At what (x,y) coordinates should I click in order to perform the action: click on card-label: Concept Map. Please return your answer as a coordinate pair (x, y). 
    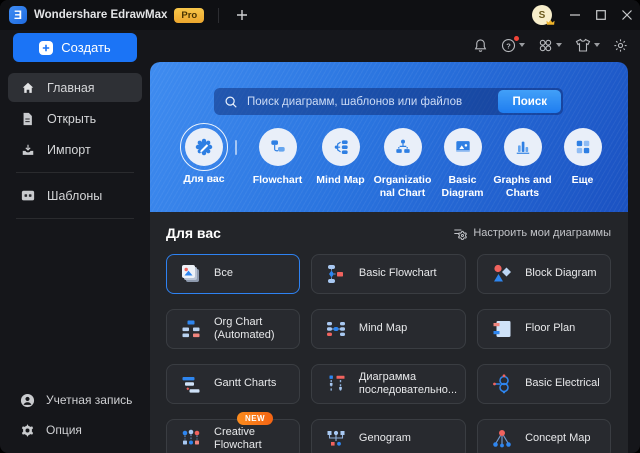
    Looking at the image, I should click on (558, 438).